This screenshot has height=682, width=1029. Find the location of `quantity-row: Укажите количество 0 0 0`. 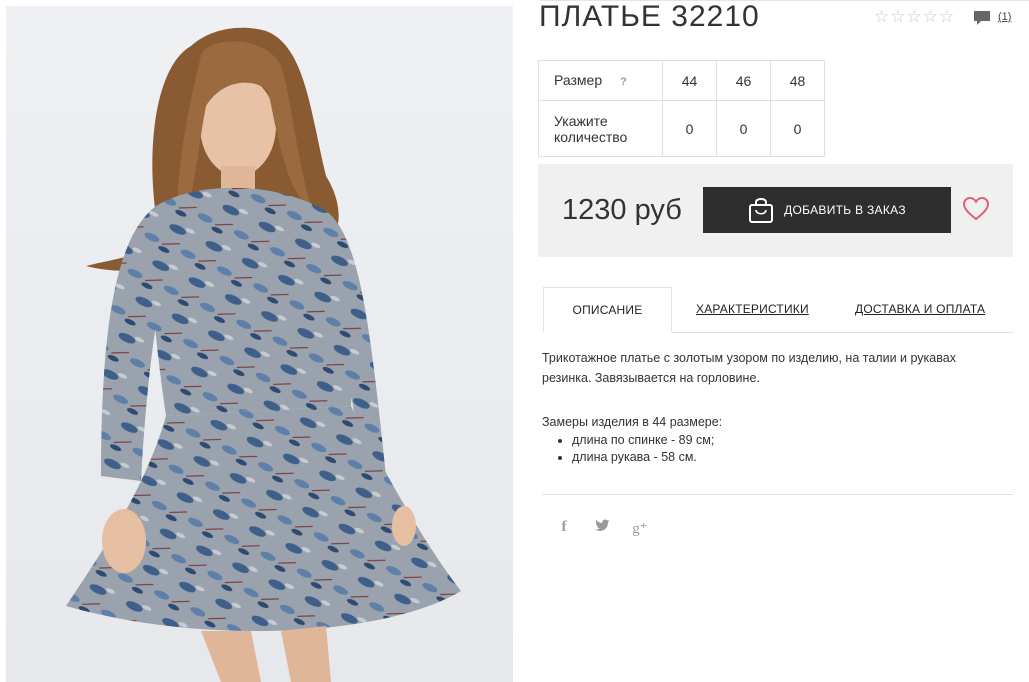

quantity-row: Укажите количество 0 0 0 is located at coordinates (681, 128).